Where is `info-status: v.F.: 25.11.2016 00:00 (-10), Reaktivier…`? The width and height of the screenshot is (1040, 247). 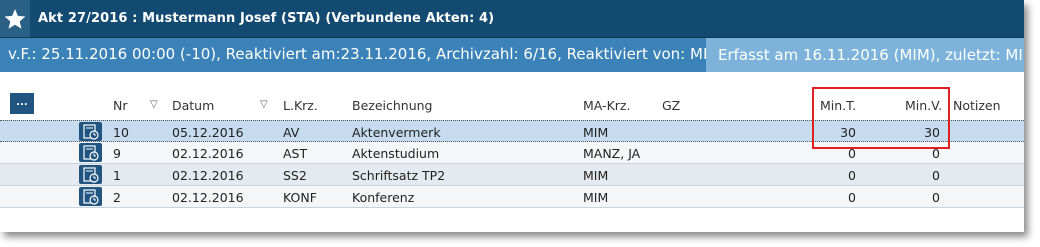 info-status: v.F.: 25.11.2016 00:00 (-10), Reaktivier… is located at coordinates (357, 54).